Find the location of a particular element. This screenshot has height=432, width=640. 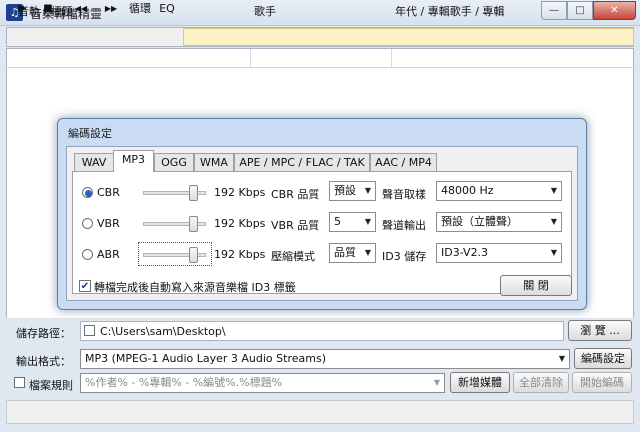

cbr-radio is located at coordinates (87, 192).